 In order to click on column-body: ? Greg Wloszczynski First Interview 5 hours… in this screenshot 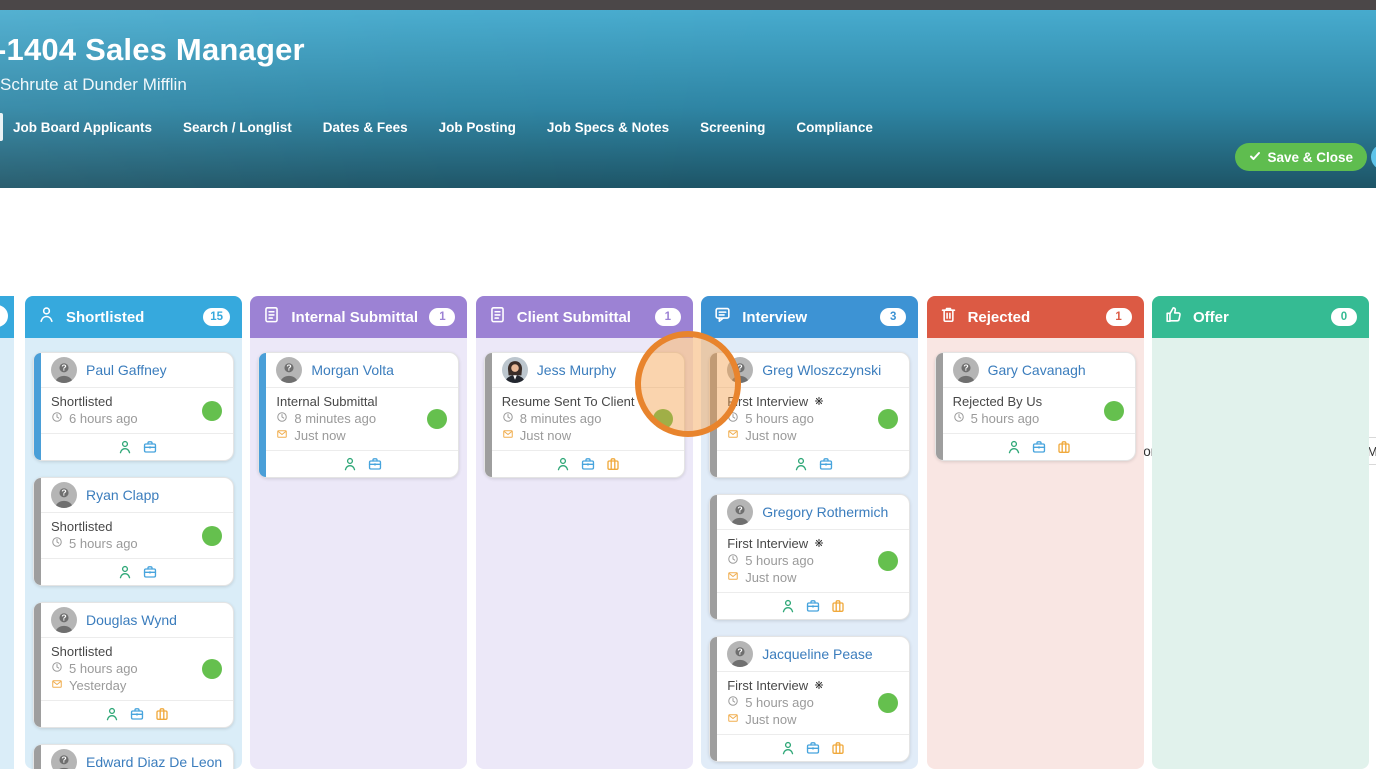, I will do `click(810, 553)`.